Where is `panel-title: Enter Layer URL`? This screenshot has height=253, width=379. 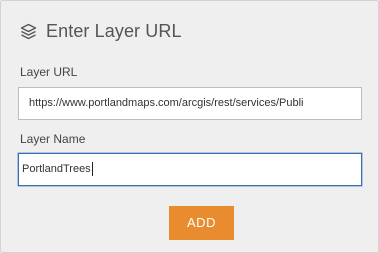 panel-title: Enter Layer URL is located at coordinates (114, 30).